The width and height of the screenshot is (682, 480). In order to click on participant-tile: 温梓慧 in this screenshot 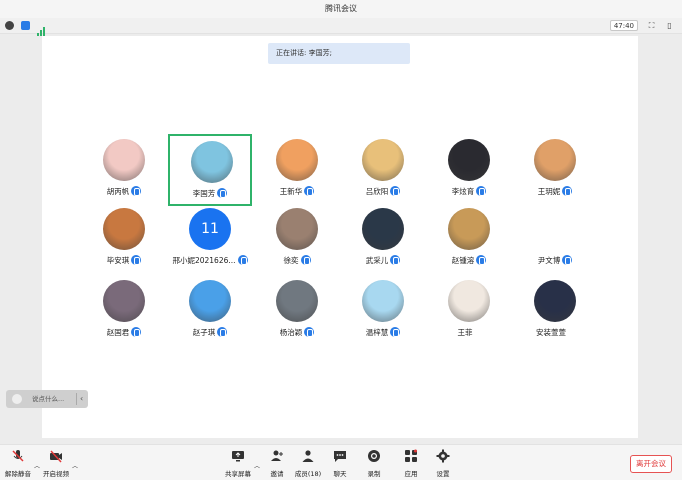, I will do `click(383, 311)`.